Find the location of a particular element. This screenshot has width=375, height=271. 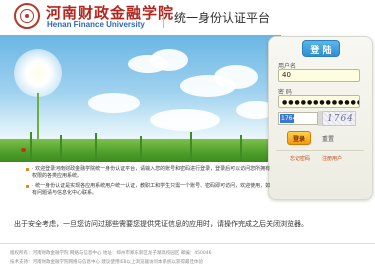

password-mask: ●●●●●●●●●●●●●●●● is located at coordinates (320, 102).